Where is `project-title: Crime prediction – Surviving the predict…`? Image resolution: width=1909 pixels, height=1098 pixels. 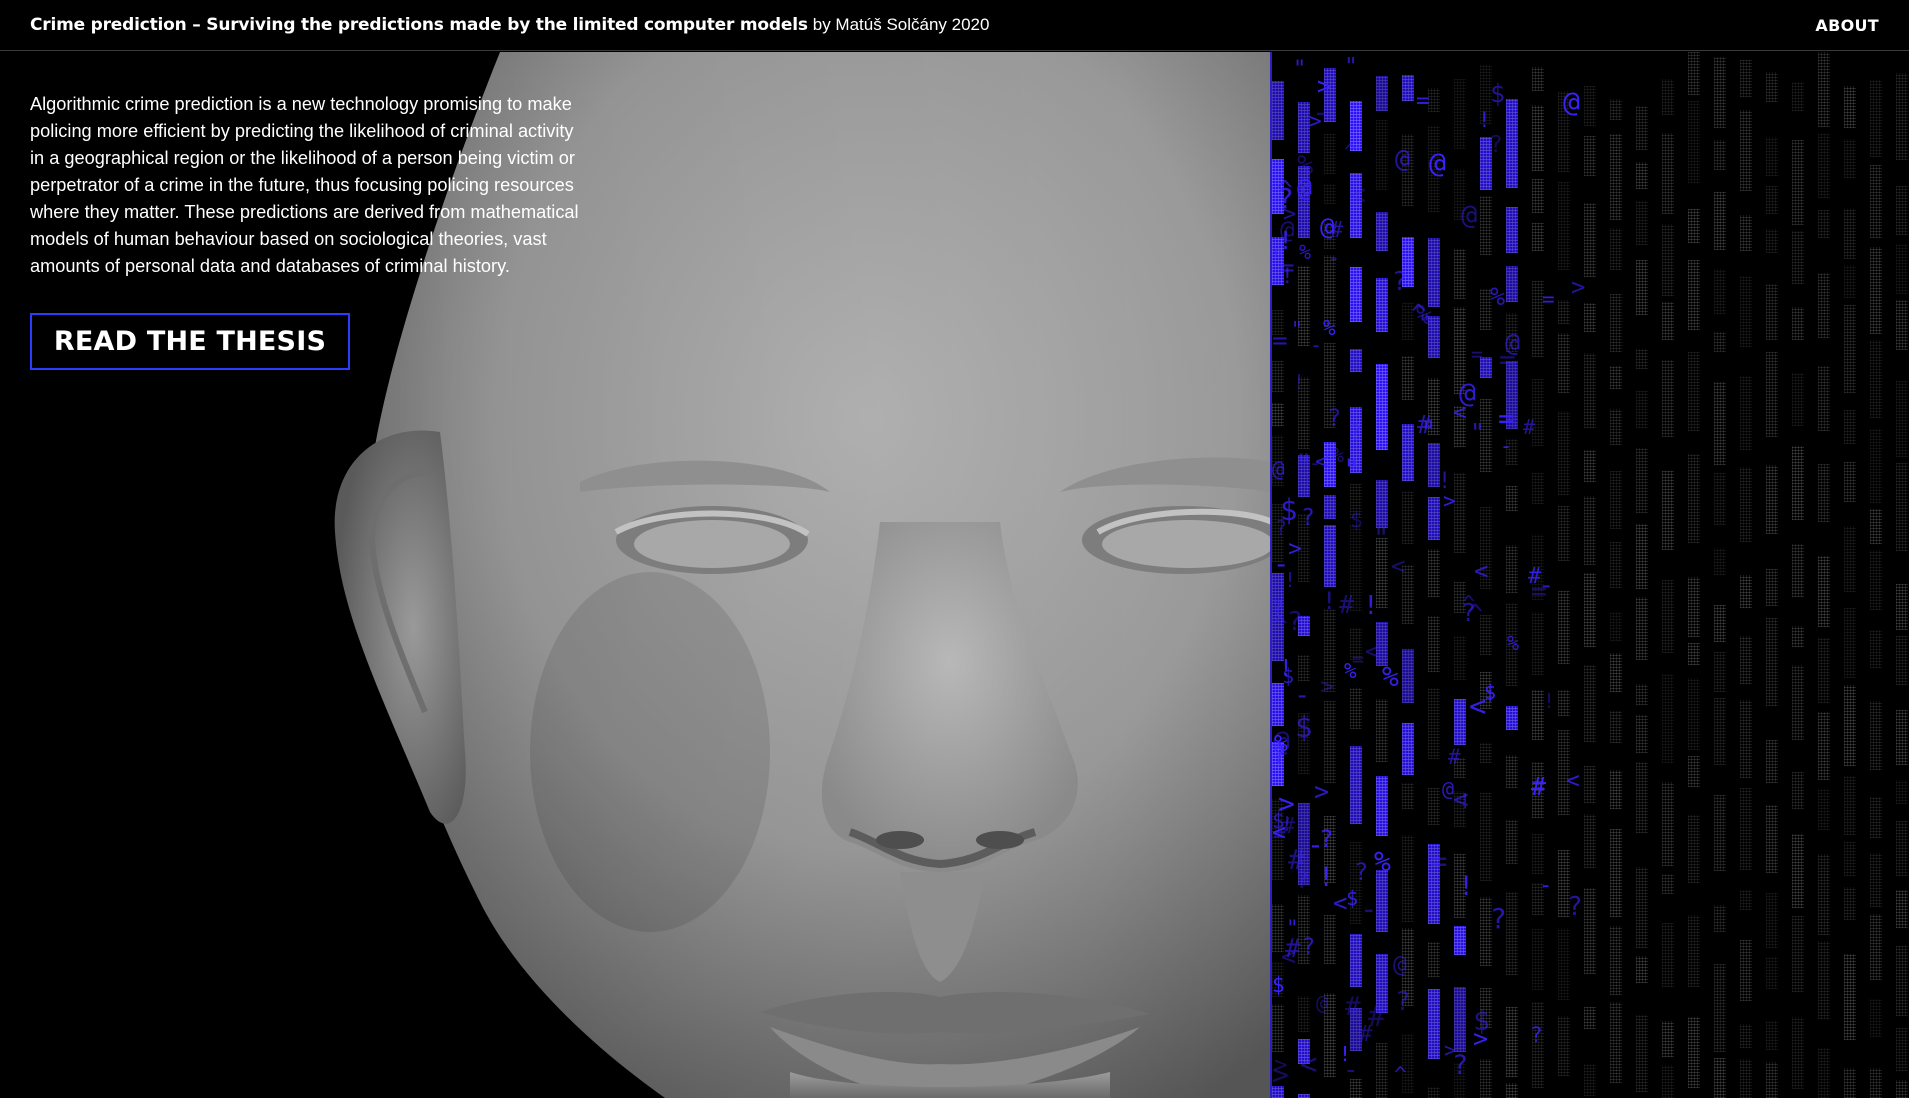
project-title: Crime prediction – Surviving the predict… is located at coordinates (419, 25).